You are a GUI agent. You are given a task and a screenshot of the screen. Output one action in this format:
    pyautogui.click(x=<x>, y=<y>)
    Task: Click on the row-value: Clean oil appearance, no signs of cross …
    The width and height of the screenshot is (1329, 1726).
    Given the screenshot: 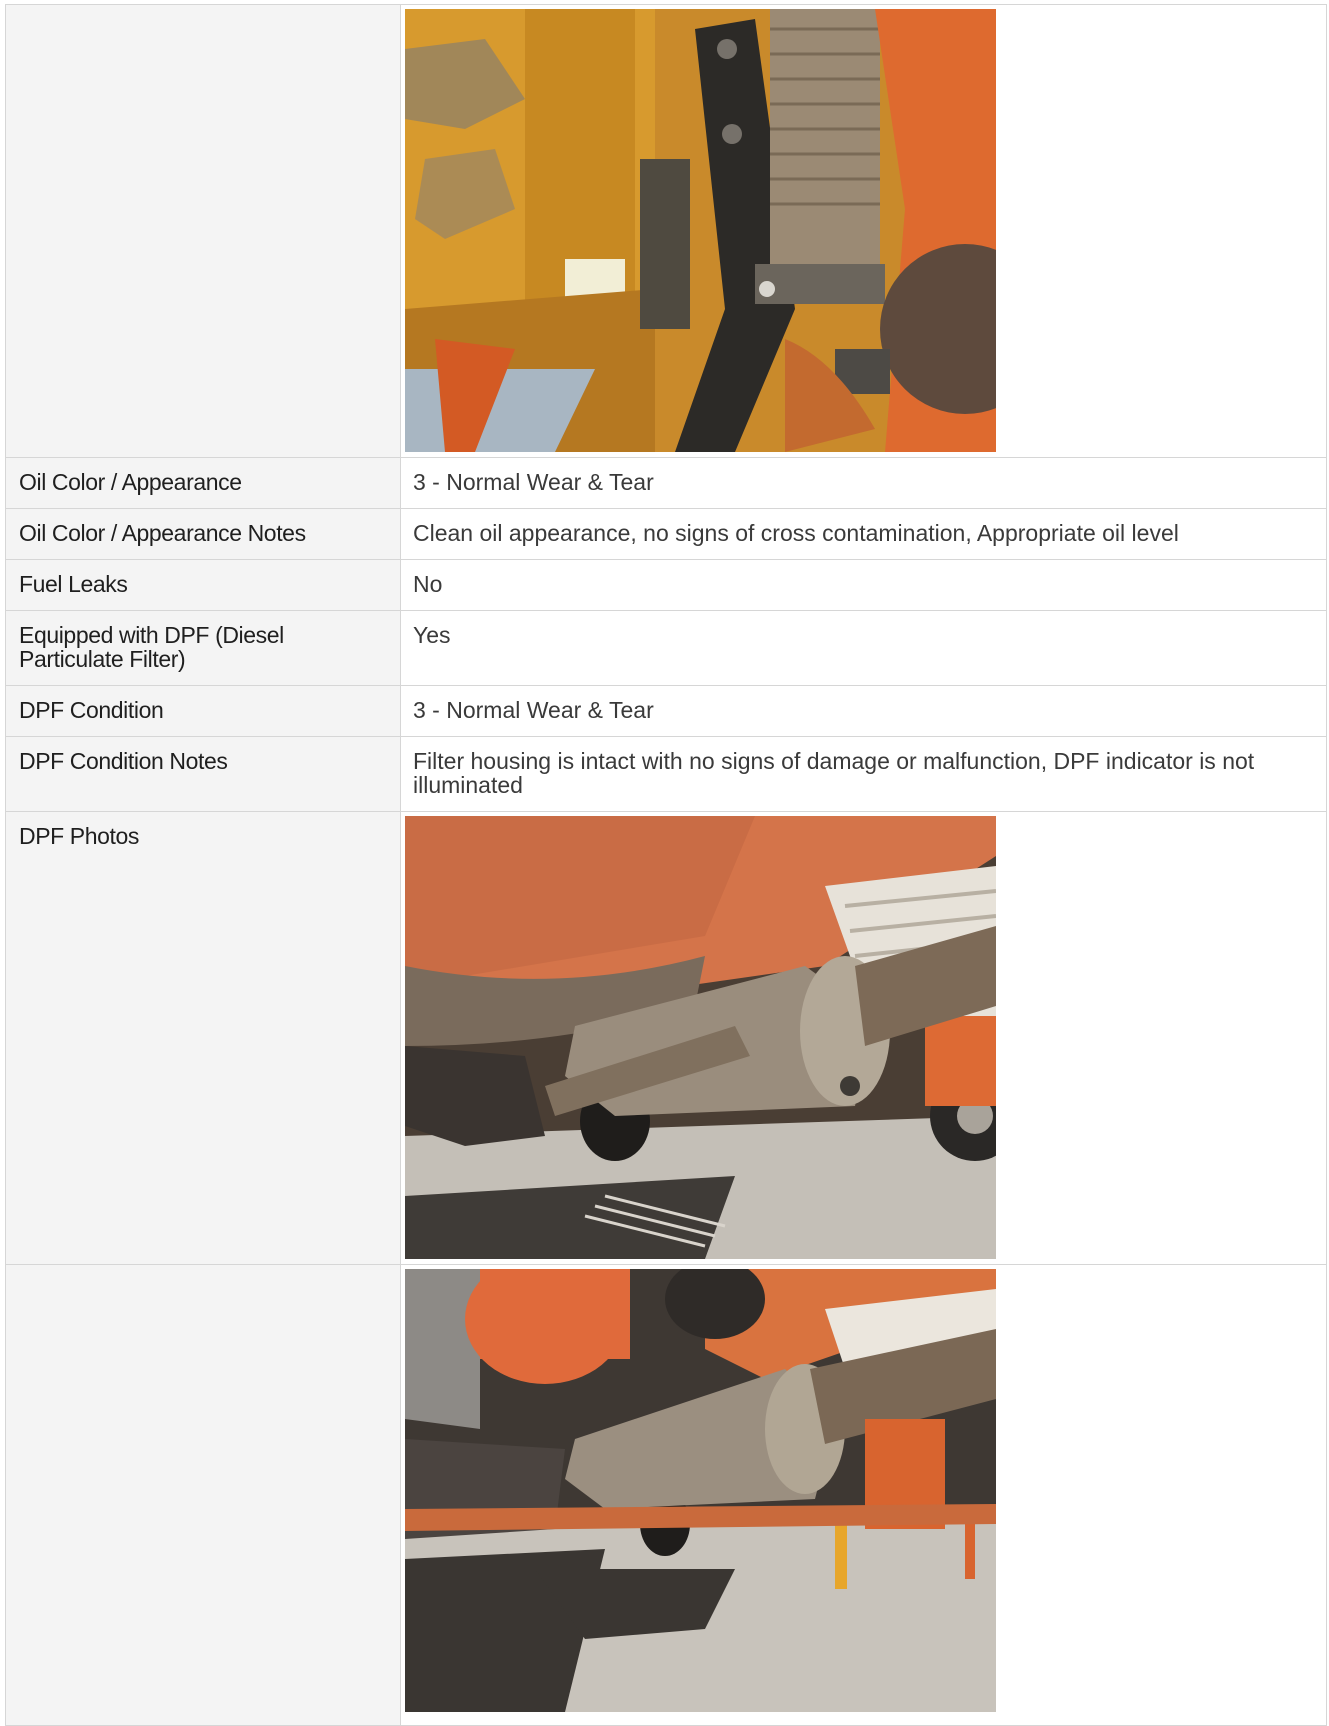 What is the action you would take?
    pyautogui.click(x=796, y=533)
    